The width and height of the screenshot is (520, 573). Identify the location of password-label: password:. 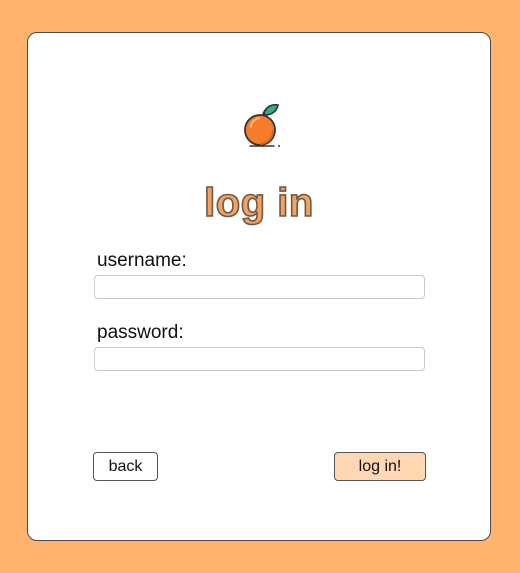
(140, 332).